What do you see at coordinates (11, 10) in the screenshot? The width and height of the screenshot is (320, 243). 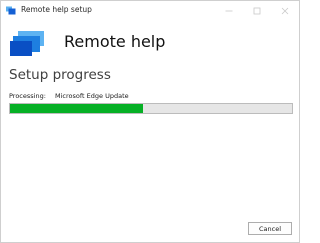 I see `app-icon` at bounding box center [11, 10].